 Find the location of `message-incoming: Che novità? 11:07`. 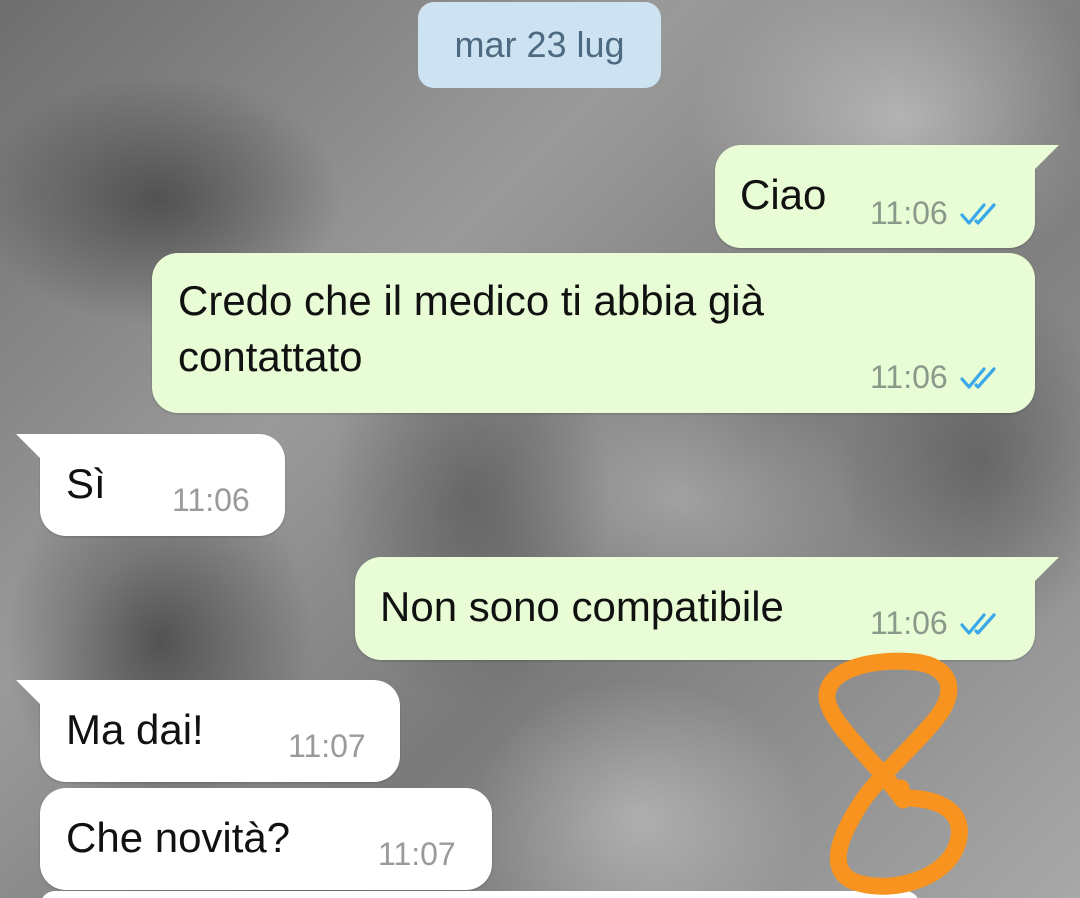

message-incoming: Che novità? 11:07 is located at coordinates (266, 839).